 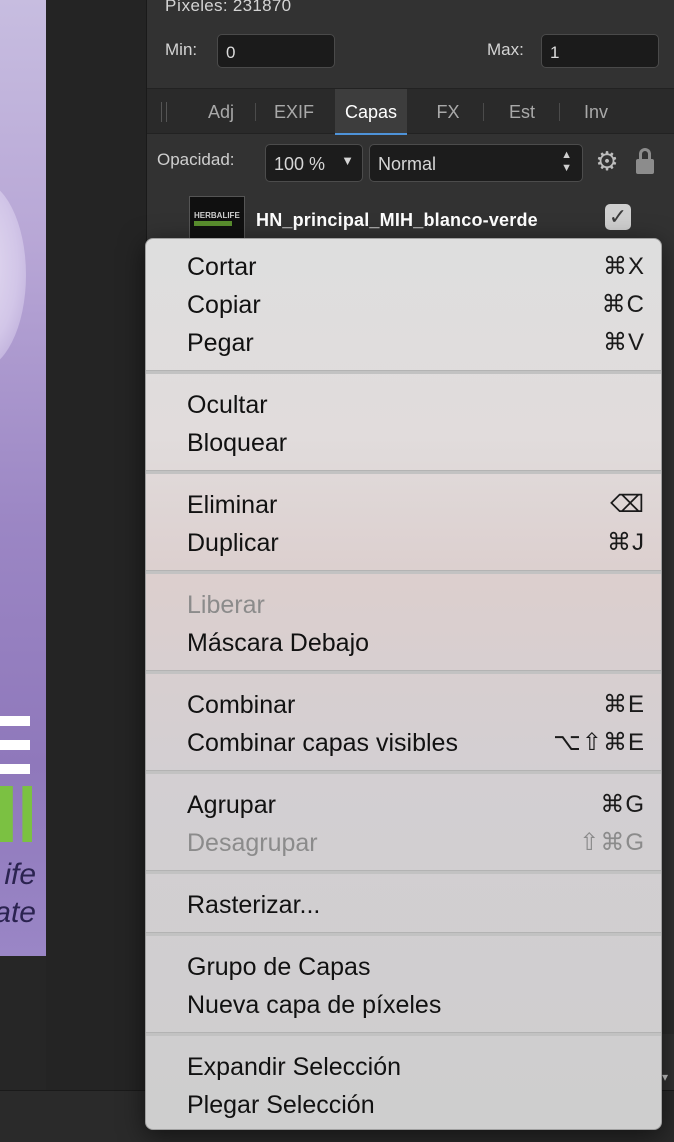 I want to click on menu-item-layer-group: Grupo de Capas, so click(x=403, y=966).